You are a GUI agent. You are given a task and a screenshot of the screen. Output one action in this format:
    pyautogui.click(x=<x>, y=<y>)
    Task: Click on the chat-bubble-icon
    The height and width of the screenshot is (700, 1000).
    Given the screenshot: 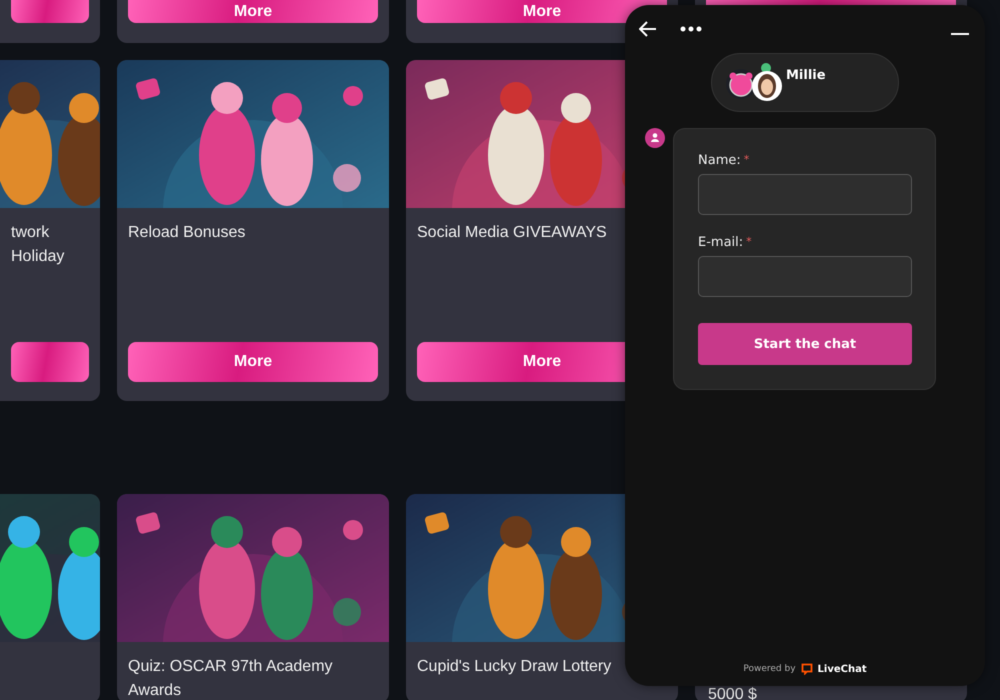 What is the action you would take?
    pyautogui.click(x=806, y=669)
    